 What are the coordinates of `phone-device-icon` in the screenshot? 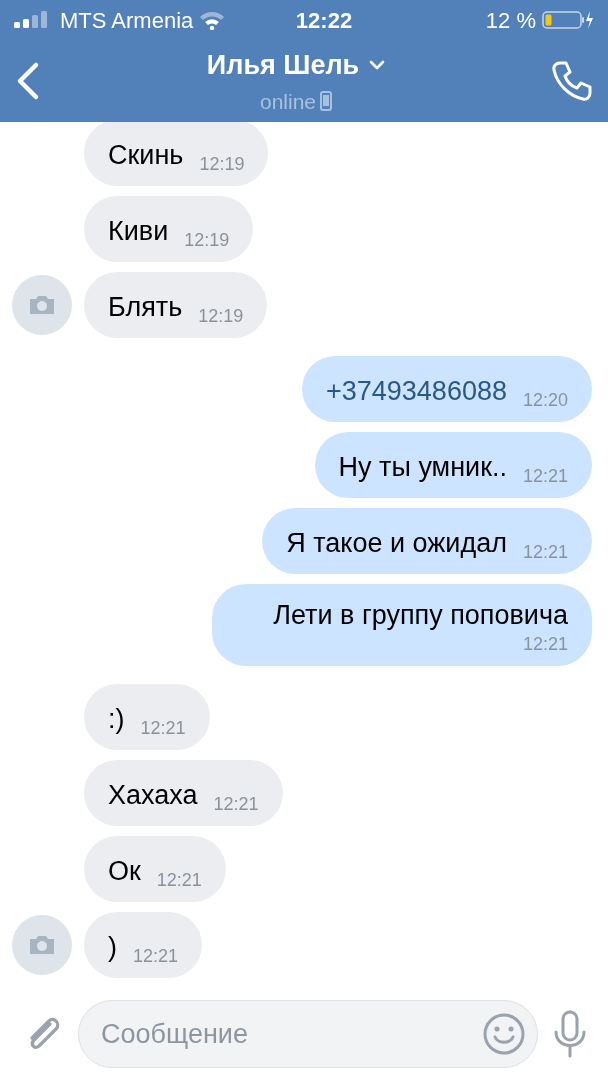 It's located at (326, 101).